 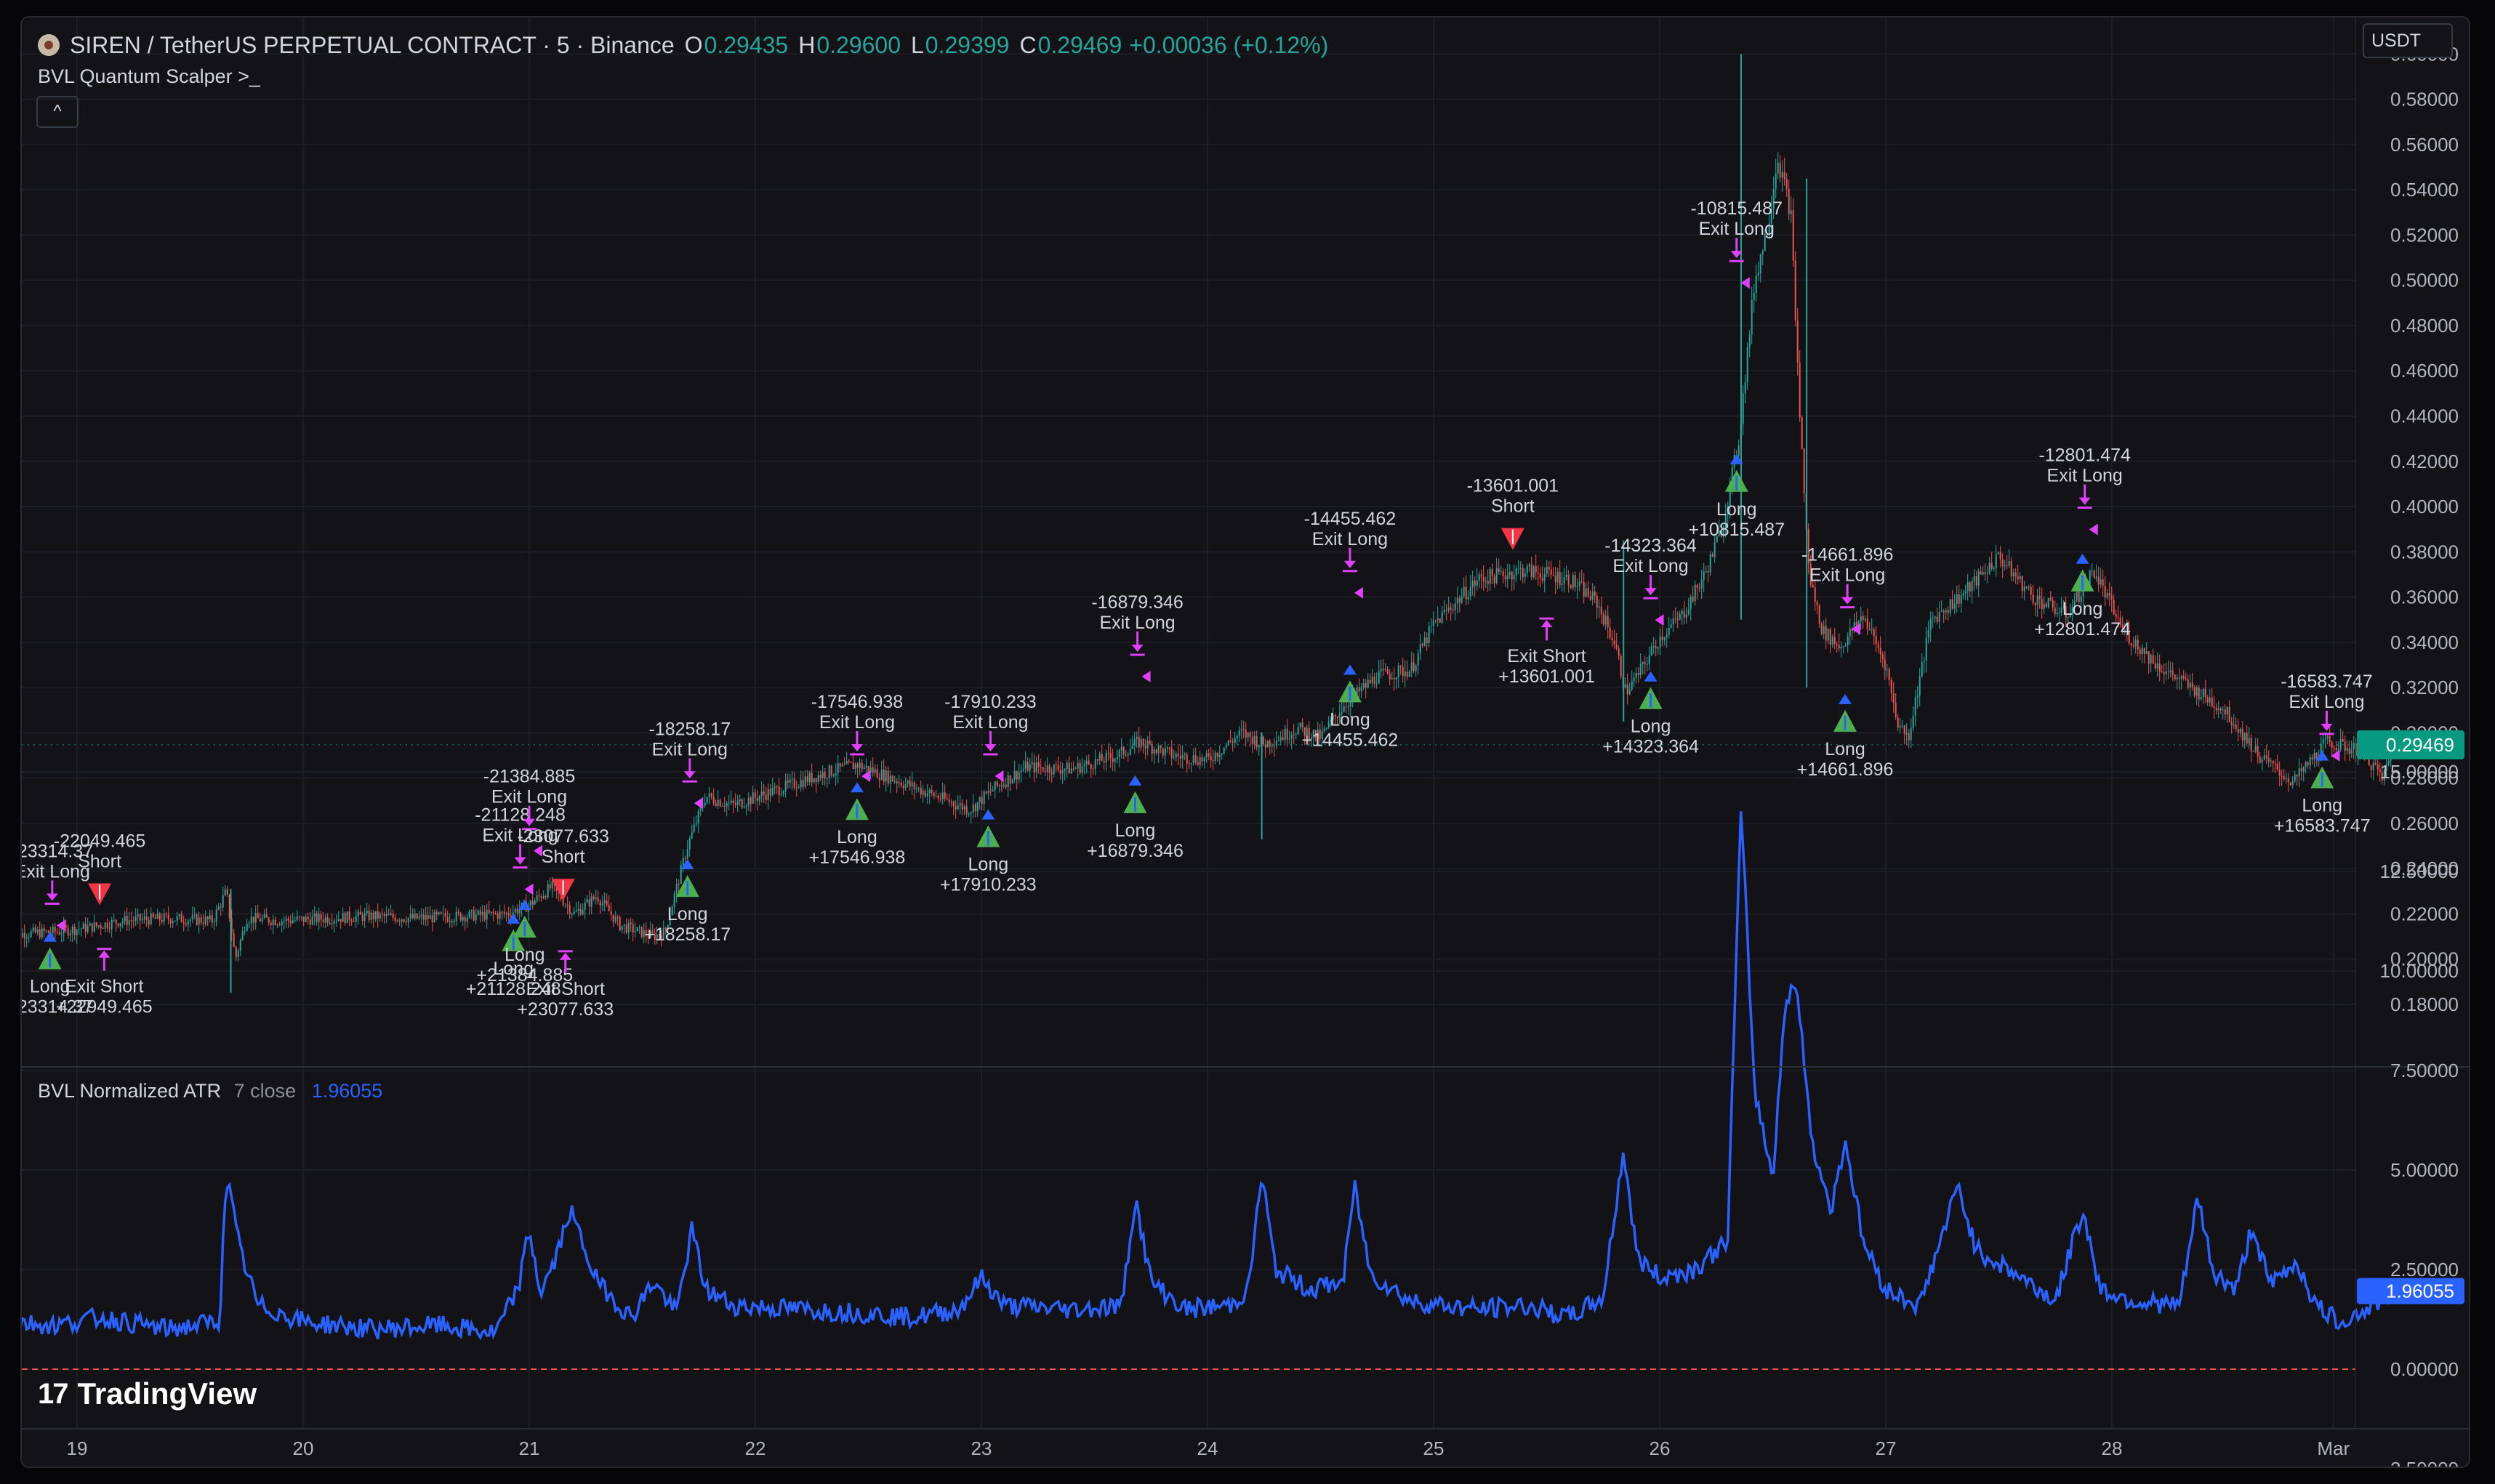 What do you see at coordinates (147, 1394) in the screenshot?
I see `brand-logo: 17 TradingView` at bounding box center [147, 1394].